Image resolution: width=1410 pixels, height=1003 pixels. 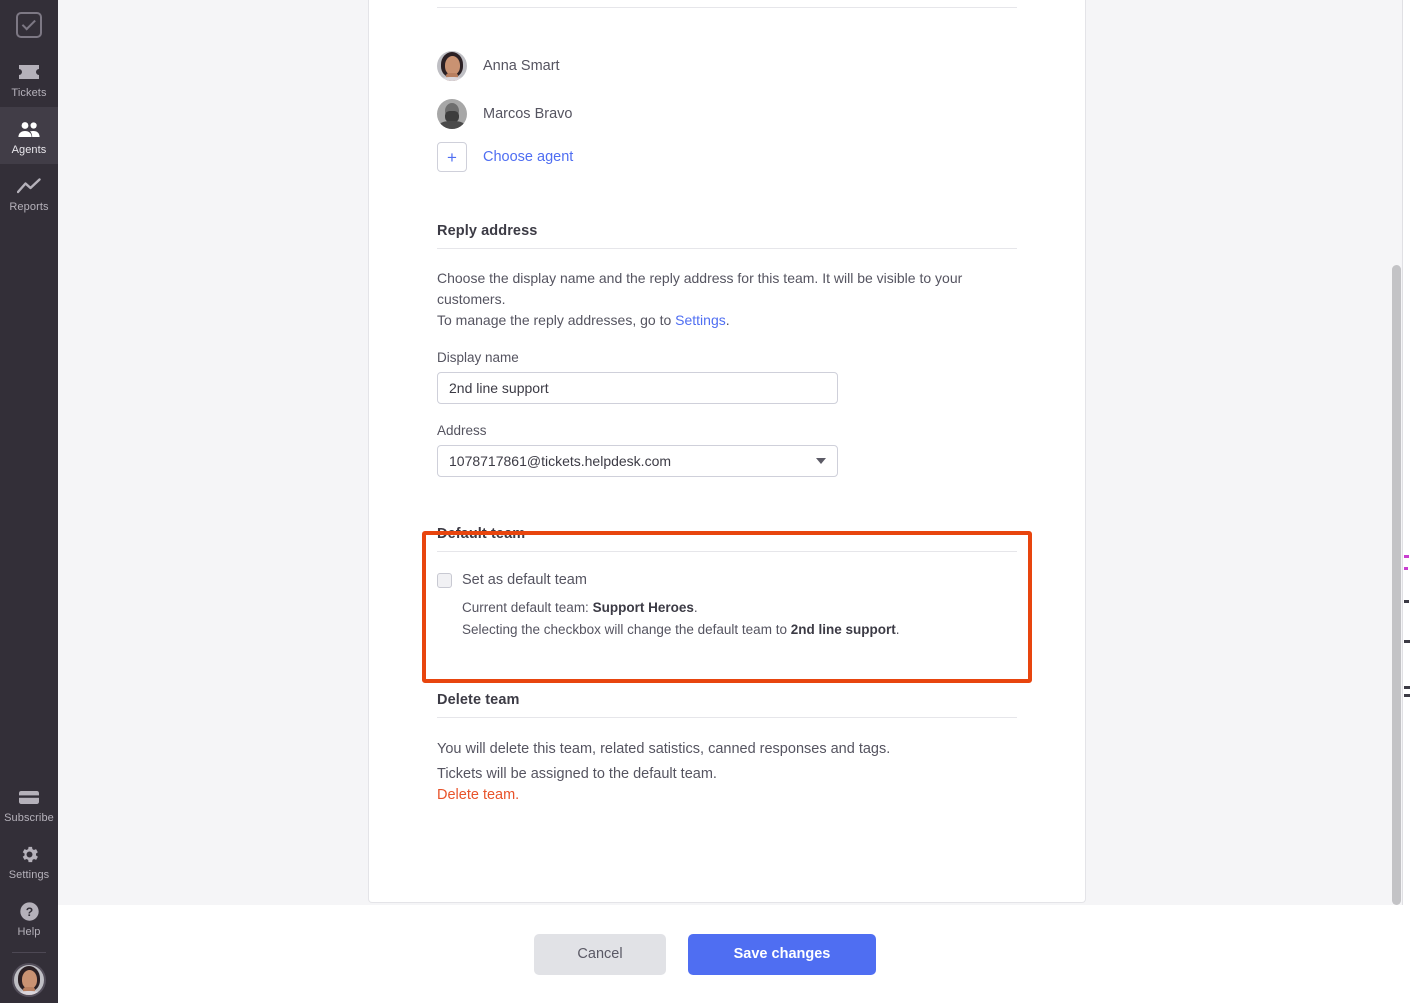 I want to click on default-team-title: Default team, so click(x=481, y=534).